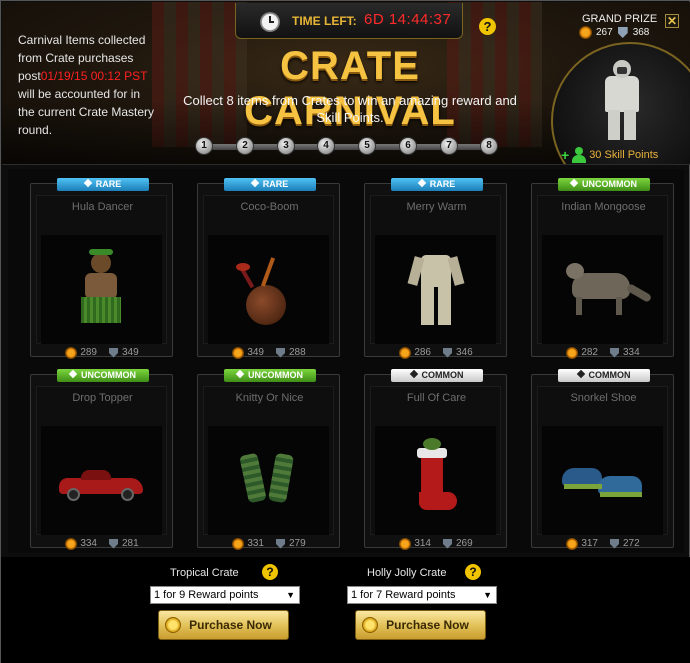 Image resolution: width=690 pixels, height=663 pixels. What do you see at coordinates (436, 207) in the screenshot?
I see `item-name: Merry Warm` at bounding box center [436, 207].